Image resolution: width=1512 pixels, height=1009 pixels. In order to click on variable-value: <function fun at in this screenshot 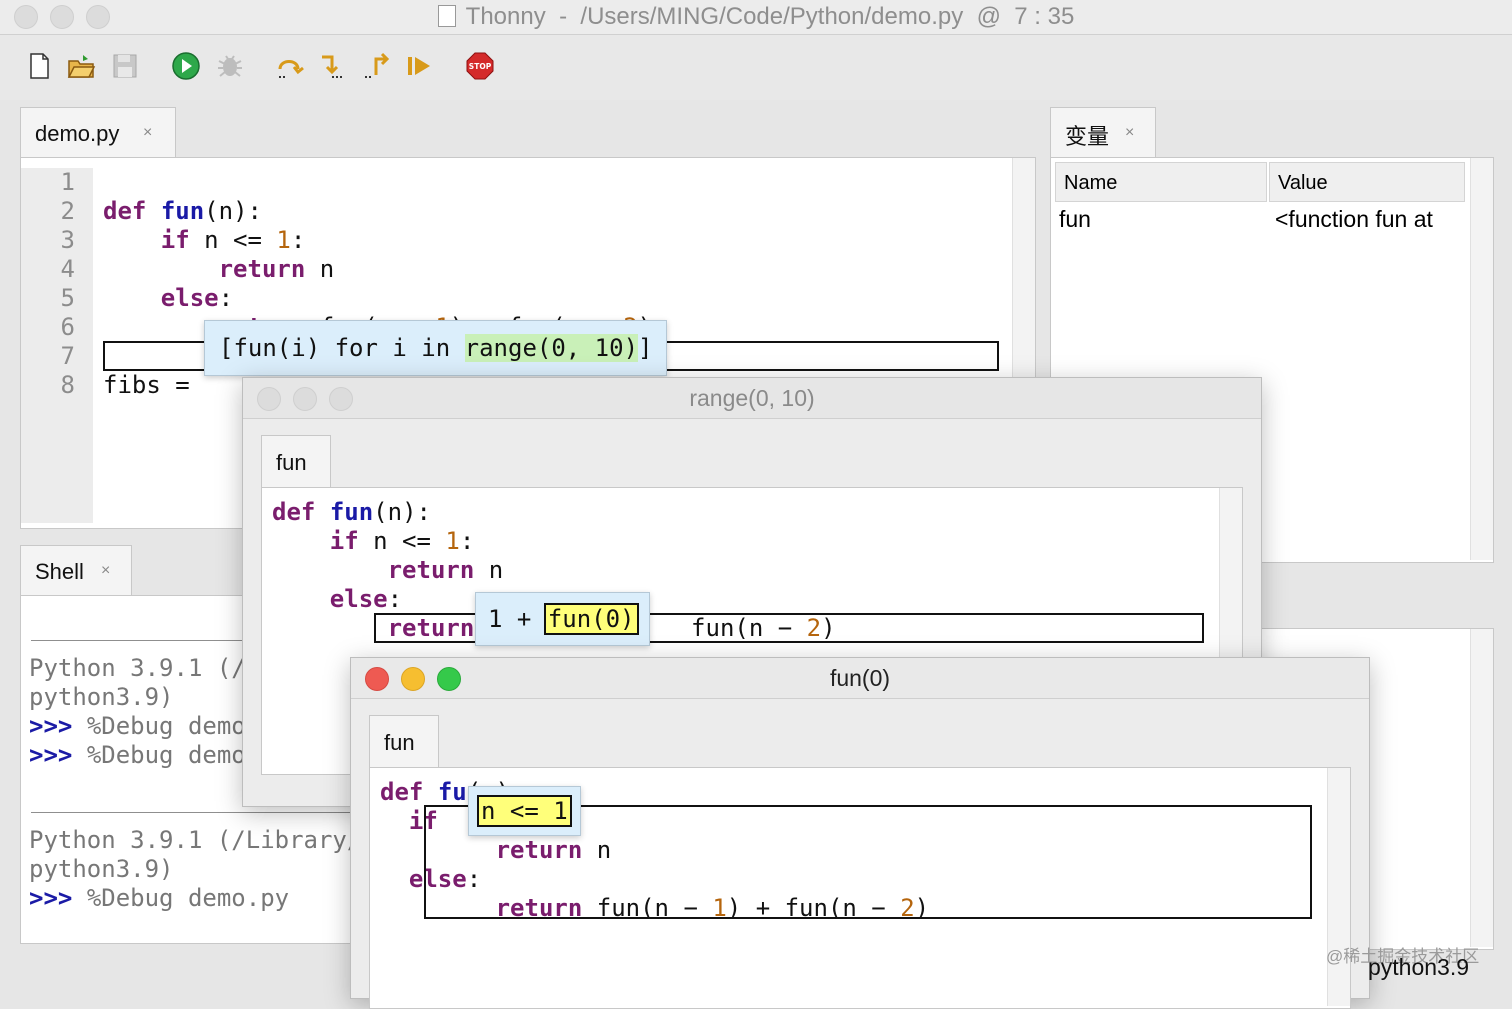, I will do `click(1368, 219)`.